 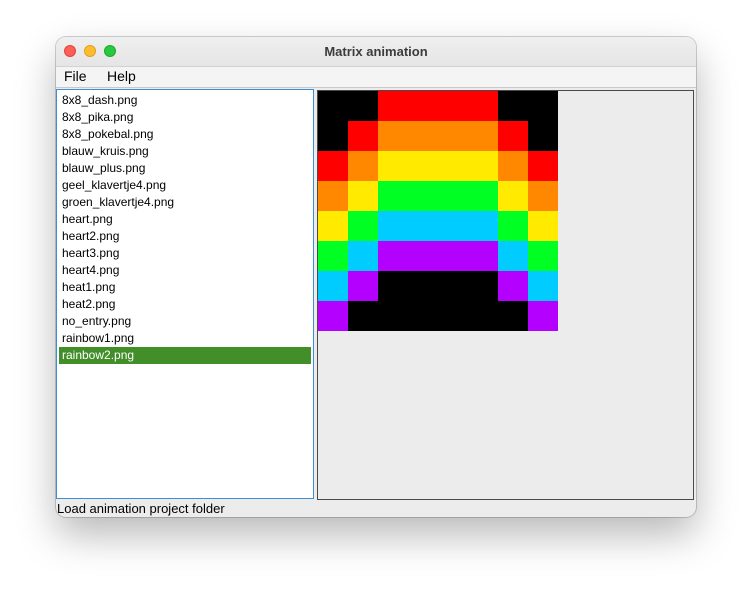 I want to click on menu-file: File, so click(x=75, y=76).